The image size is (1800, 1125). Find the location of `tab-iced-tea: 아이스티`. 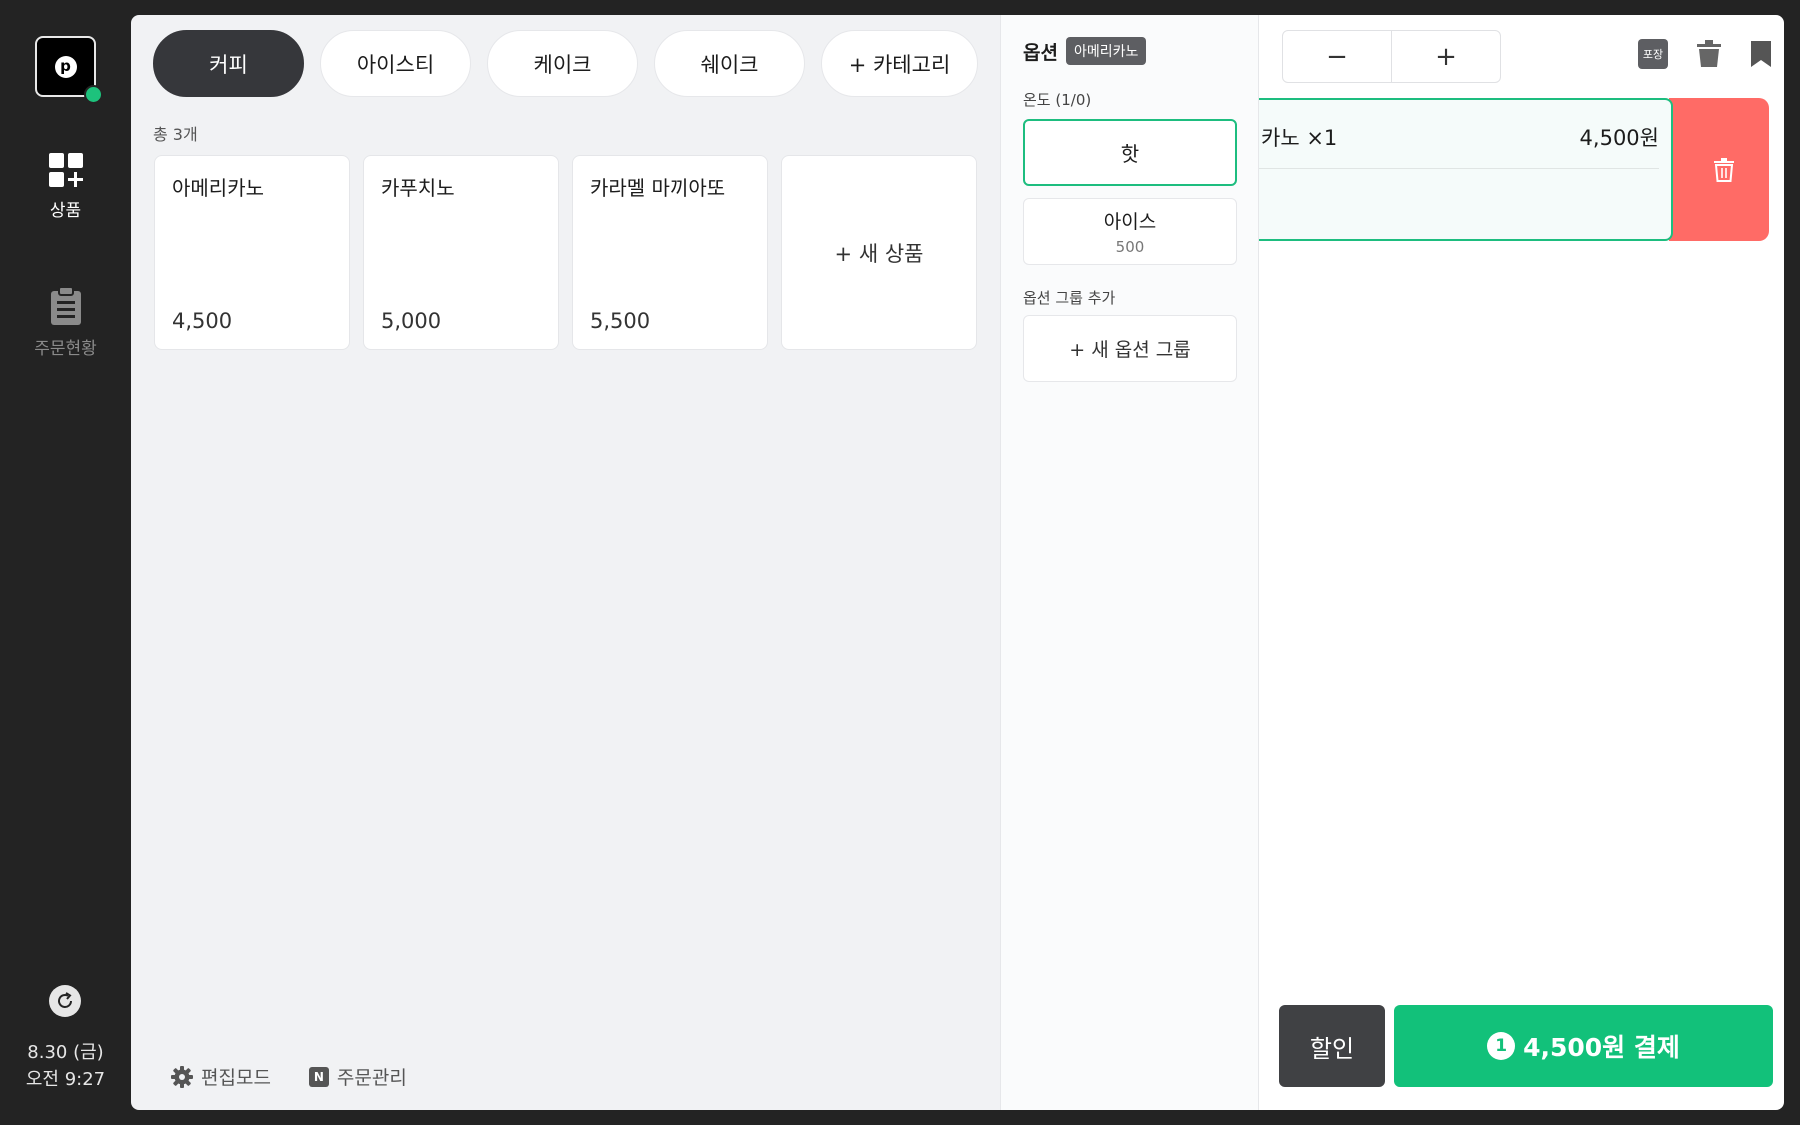

tab-iced-tea: 아이스티 is located at coordinates (395, 63).